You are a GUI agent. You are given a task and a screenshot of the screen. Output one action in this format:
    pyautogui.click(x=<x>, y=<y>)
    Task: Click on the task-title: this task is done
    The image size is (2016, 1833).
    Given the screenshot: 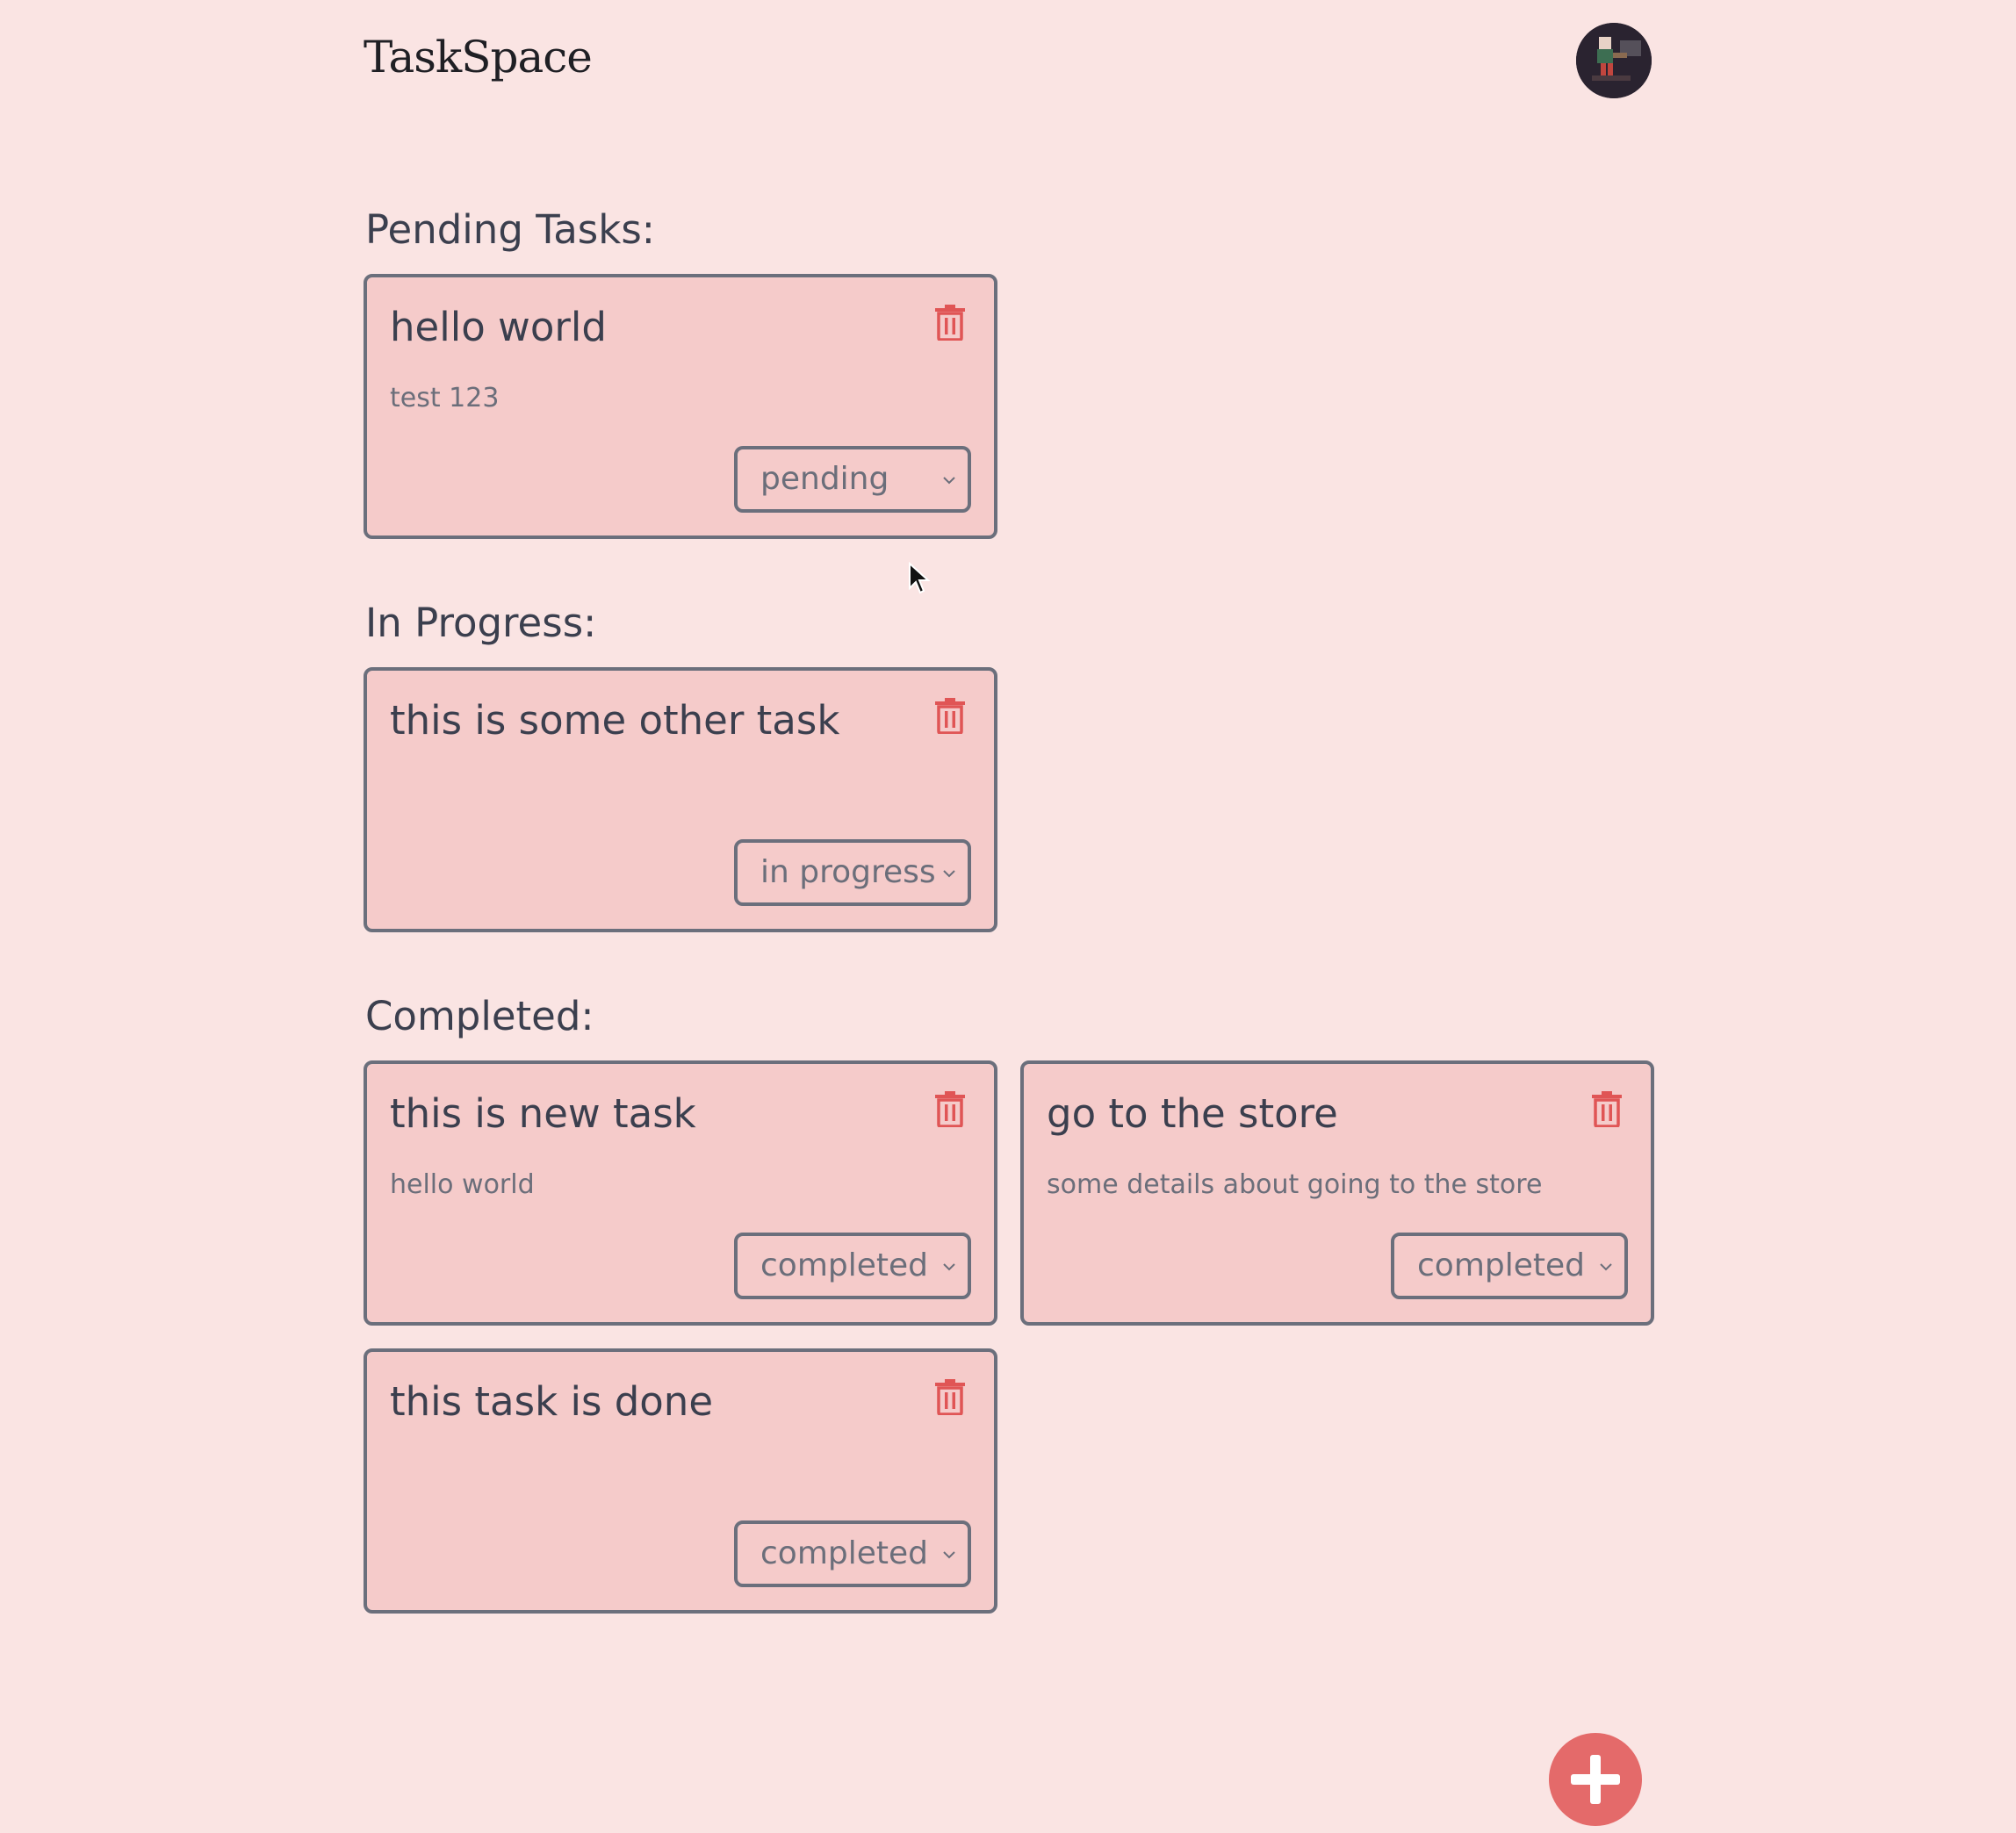 What is the action you would take?
    pyautogui.click(x=551, y=1402)
    